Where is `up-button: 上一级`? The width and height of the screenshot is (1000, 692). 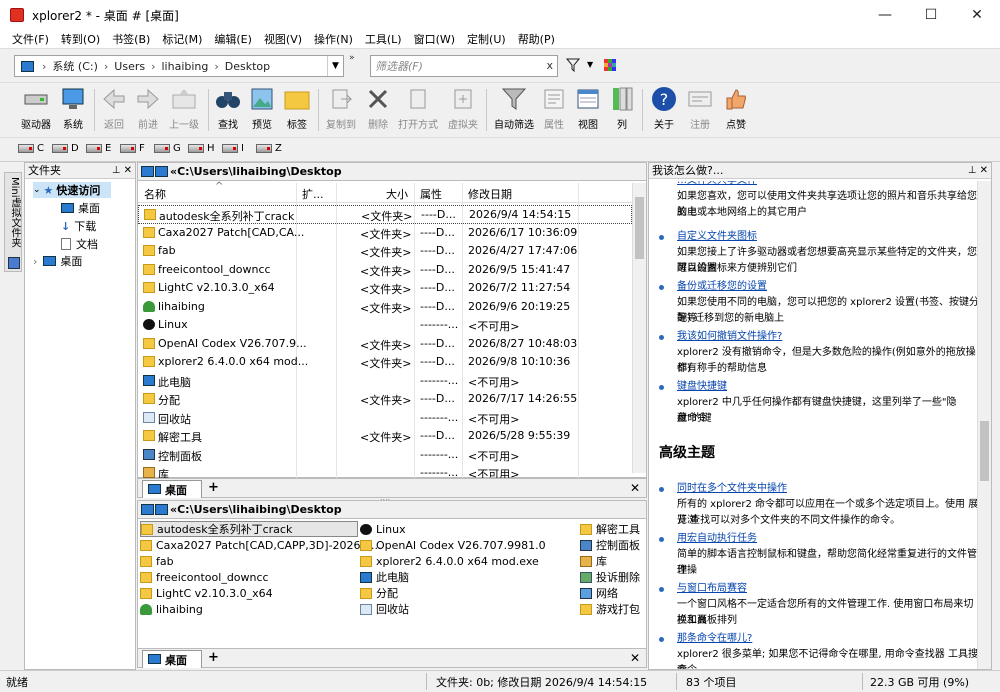 up-button: 上一级 is located at coordinates (184, 110).